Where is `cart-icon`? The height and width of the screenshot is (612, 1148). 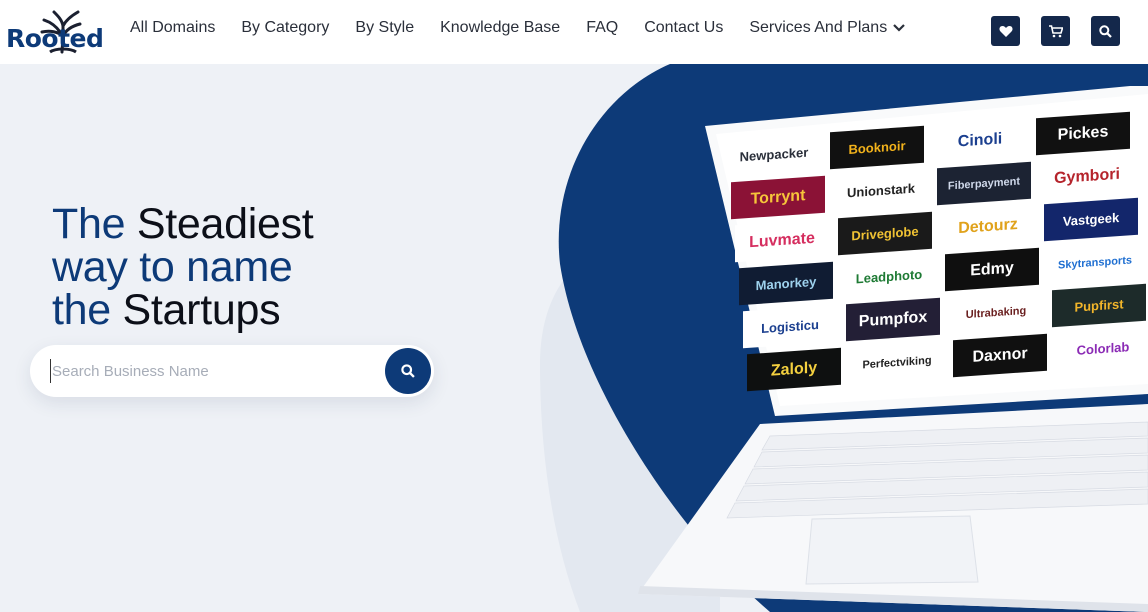 cart-icon is located at coordinates (1055, 30).